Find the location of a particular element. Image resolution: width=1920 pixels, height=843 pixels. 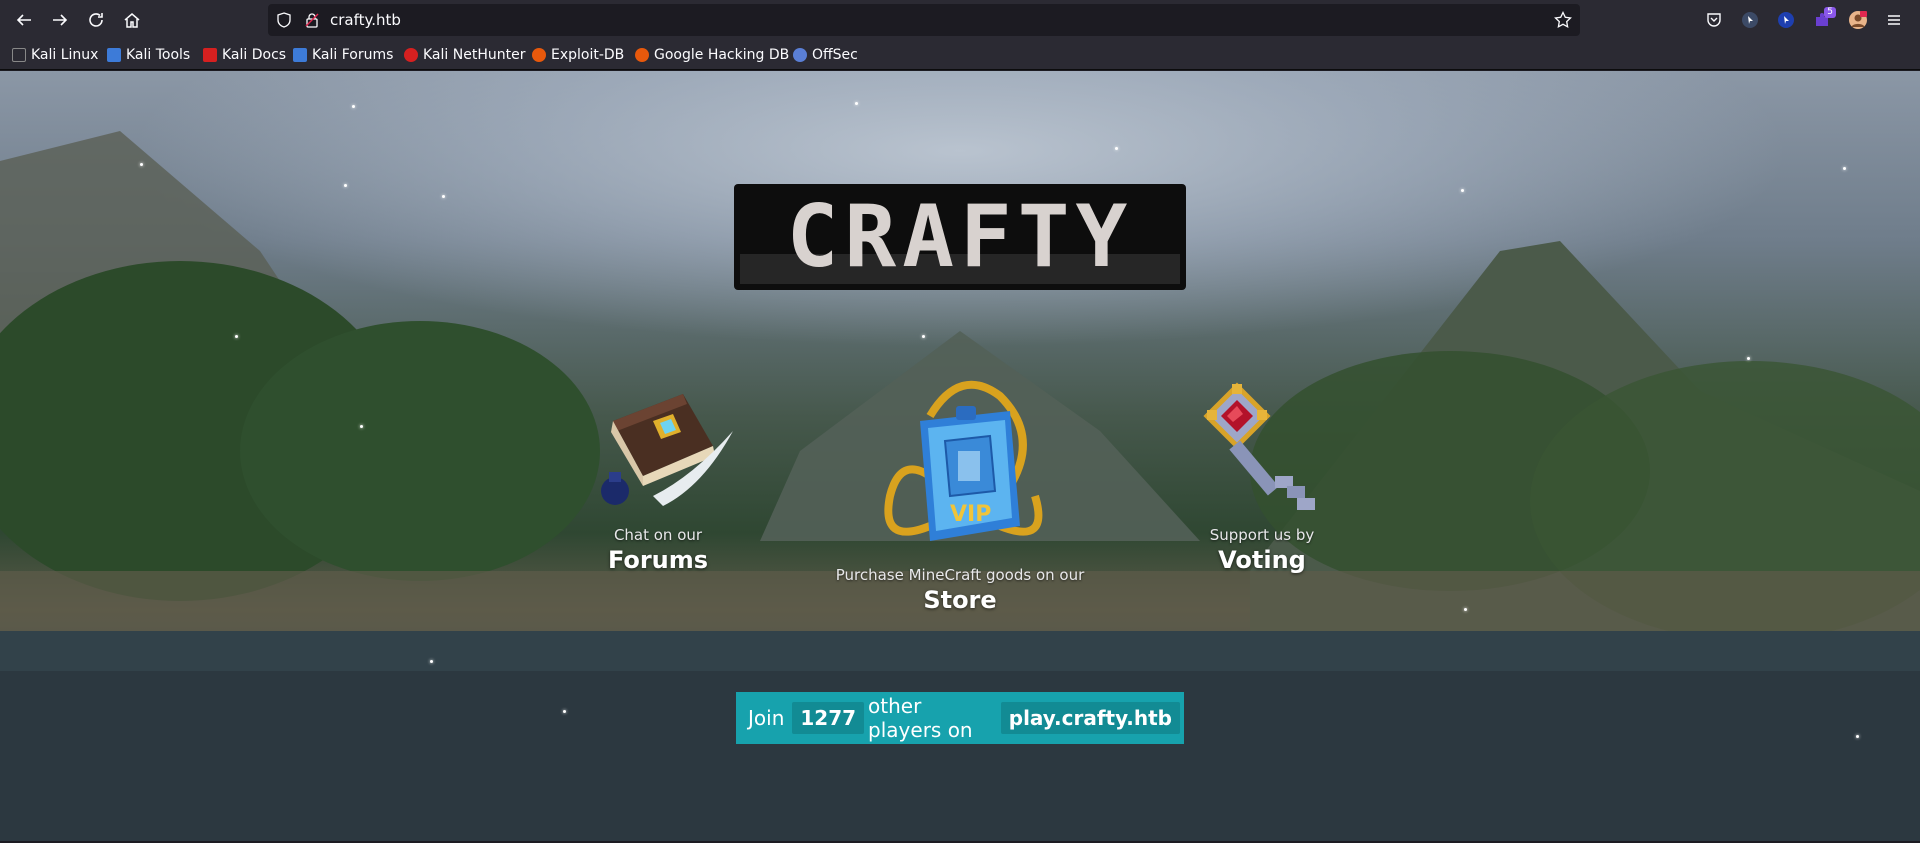

bookmark-google-hacking-db: Google Hacking DB is located at coordinates (712, 55).